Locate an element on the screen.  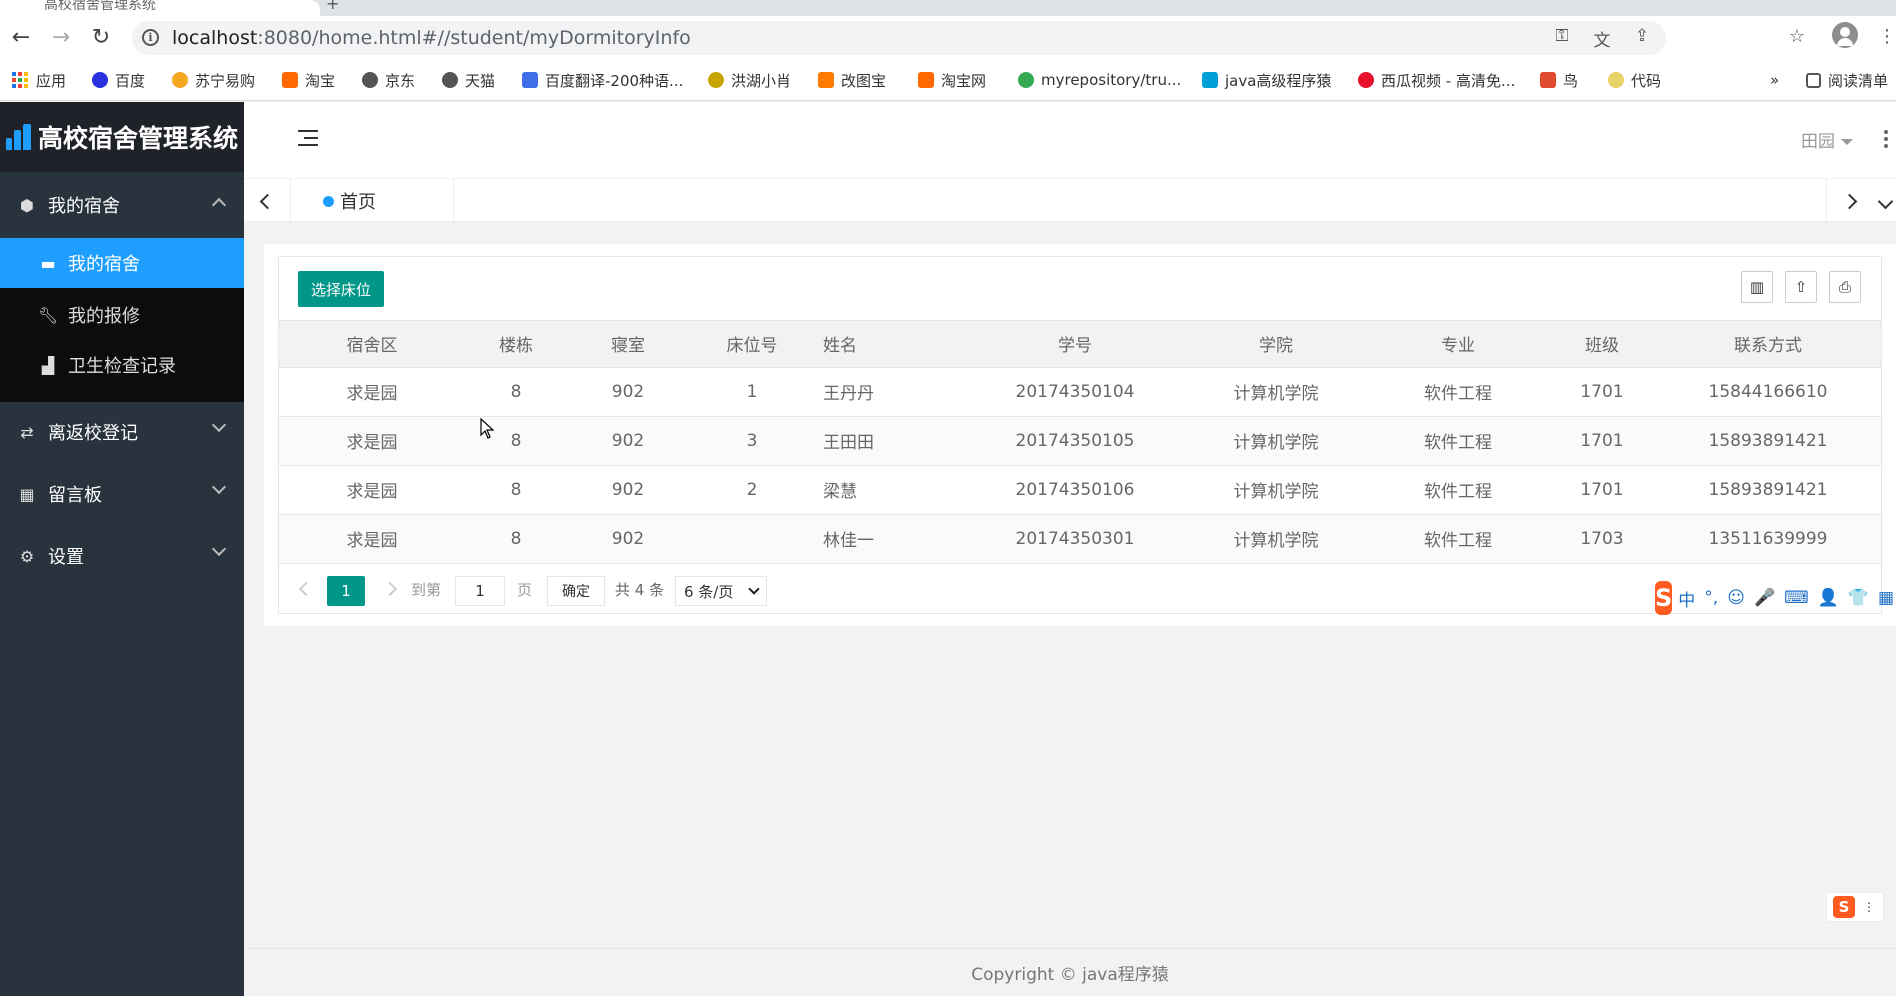
table-cell: 软件工程 is located at coordinates (1458, 539).